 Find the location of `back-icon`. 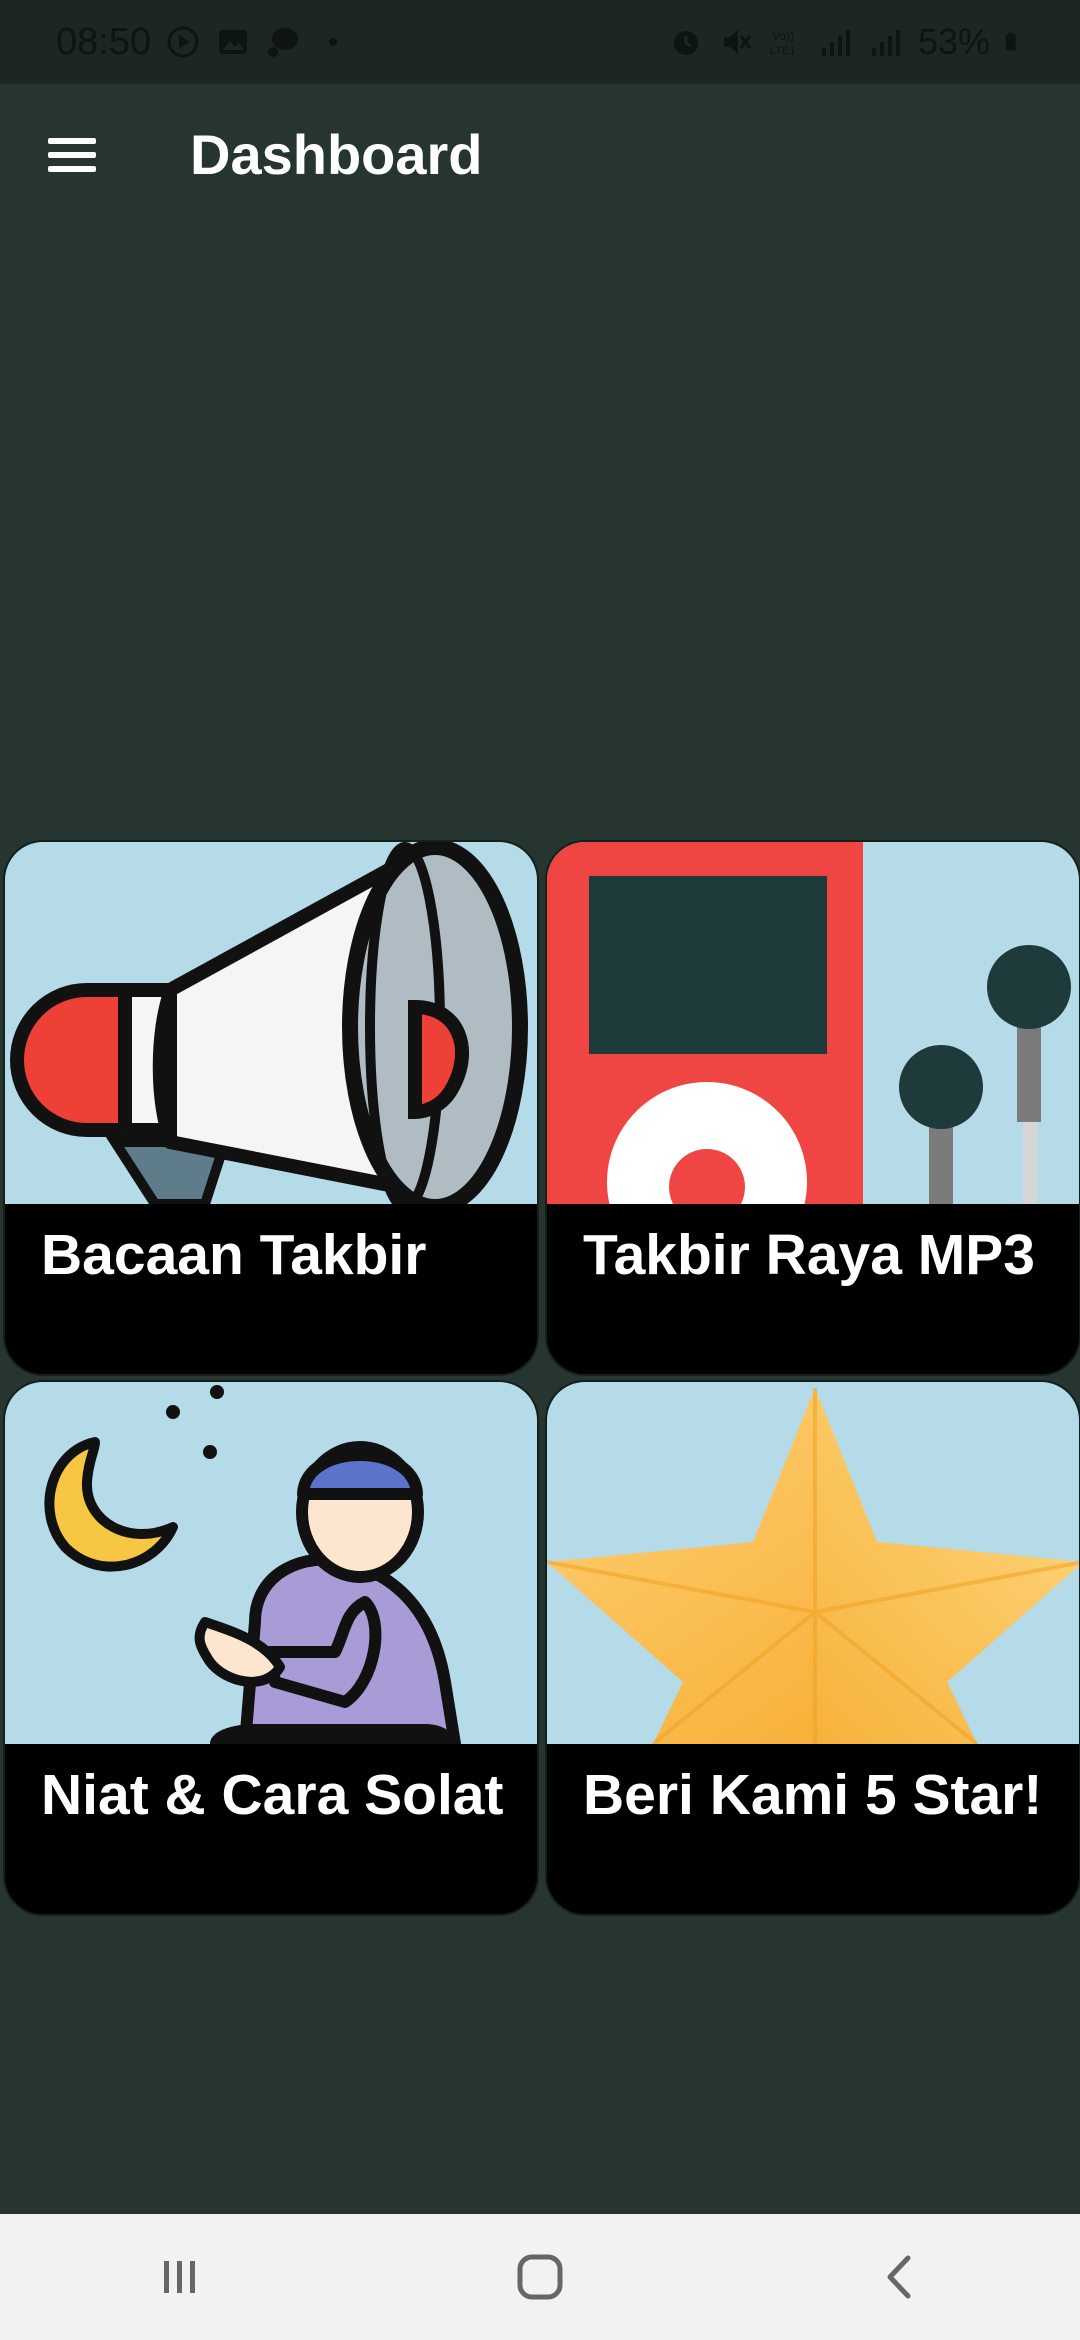

back-icon is located at coordinates (900, 2277).